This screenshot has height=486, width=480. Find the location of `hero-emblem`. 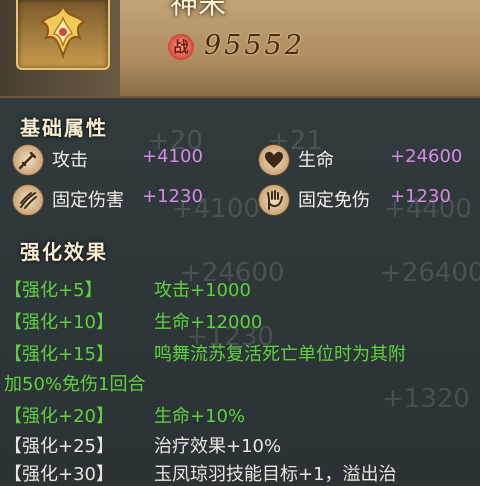

hero-emblem is located at coordinates (63, 35).